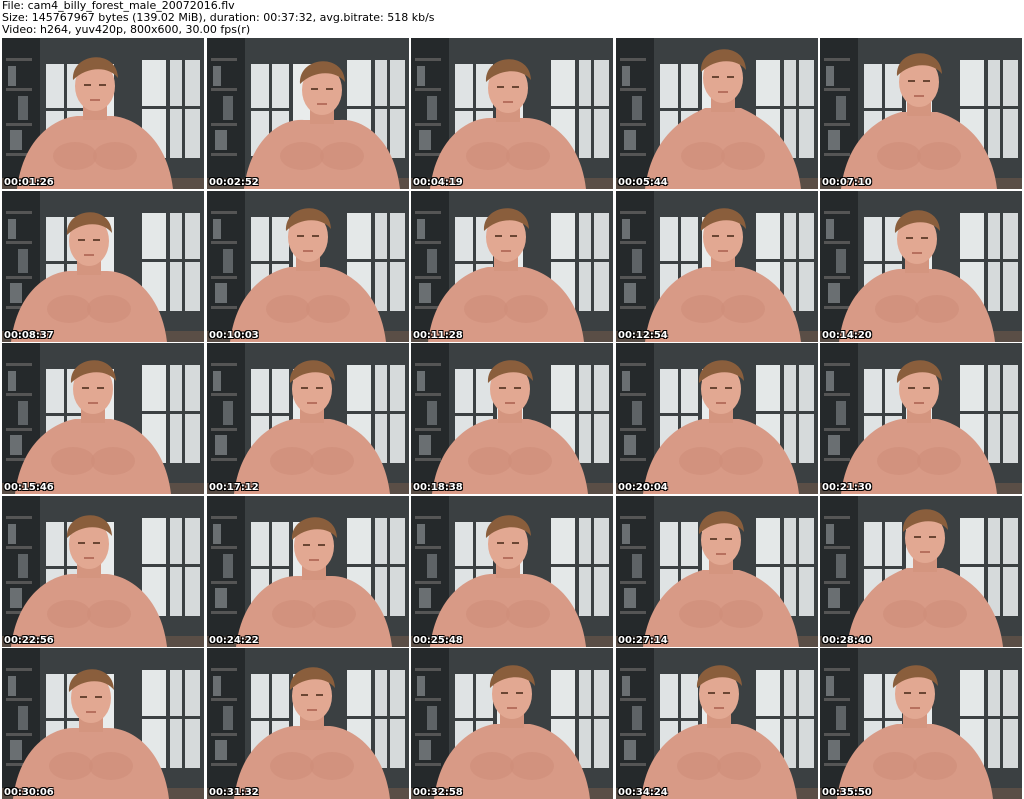  I want to click on frame-timestamp: 00:25:48, so click(438, 640).